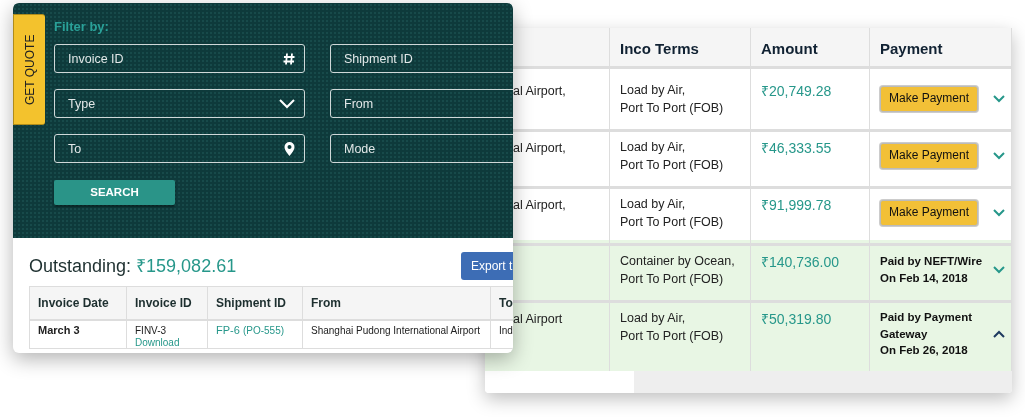  What do you see at coordinates (506, 330) in the screenshot?
I see `table-cell: Ind` at bounding box center [506, 330].